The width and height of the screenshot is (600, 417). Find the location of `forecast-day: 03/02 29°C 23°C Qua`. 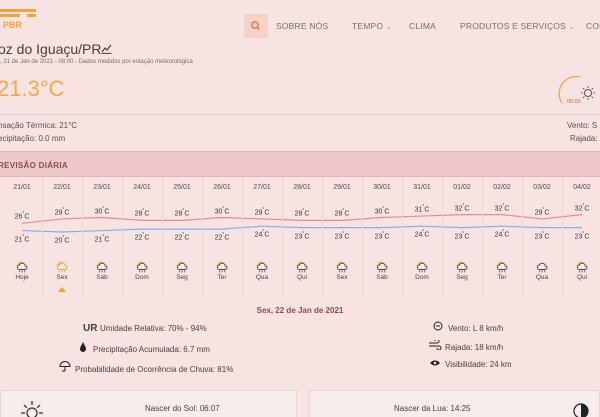

forecast-day: 03/02 29°C 23°C Qua is located at coordinates (542, 237).